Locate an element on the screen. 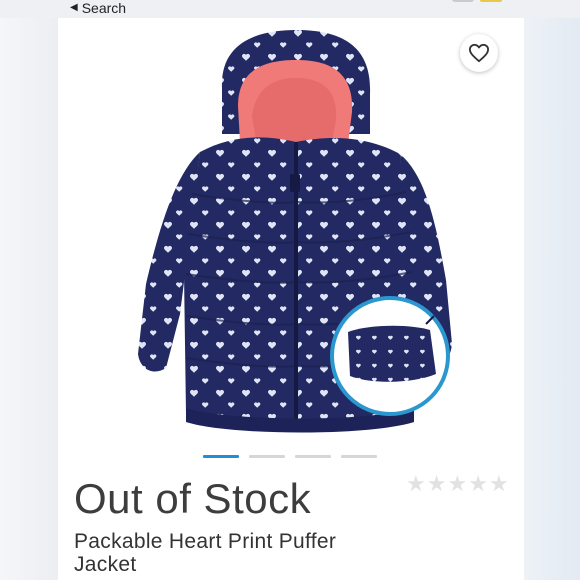  rating-stars: ★ ★ ★ ★ ★ is located at coordinates (457, 484).